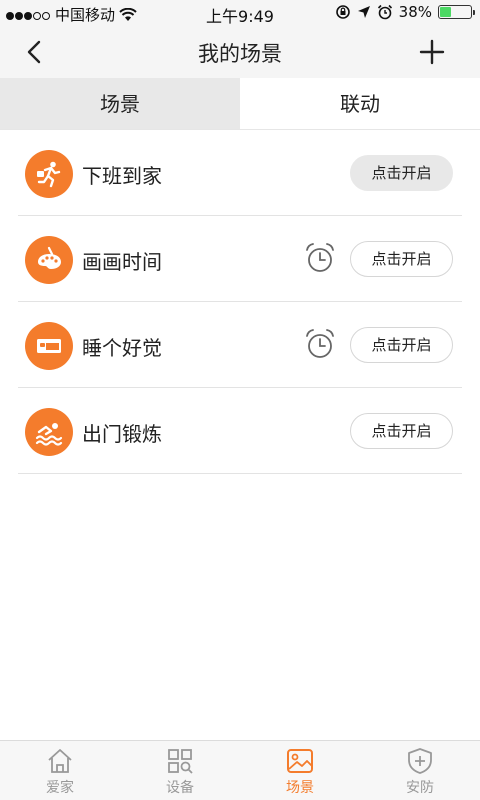 The height and width of the screenshot is (800, 480). What do you see at coordinates (342, 12) in the screenshot?
I see `rotation-lock-icon` at bounding box center [342, 12].